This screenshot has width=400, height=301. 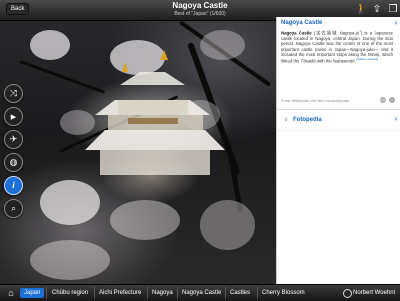 What do you see at coordinates (307, 120) in the screenshot?
I see `fotopedia-link: Fotopedia` at bounding box center [307, 120].